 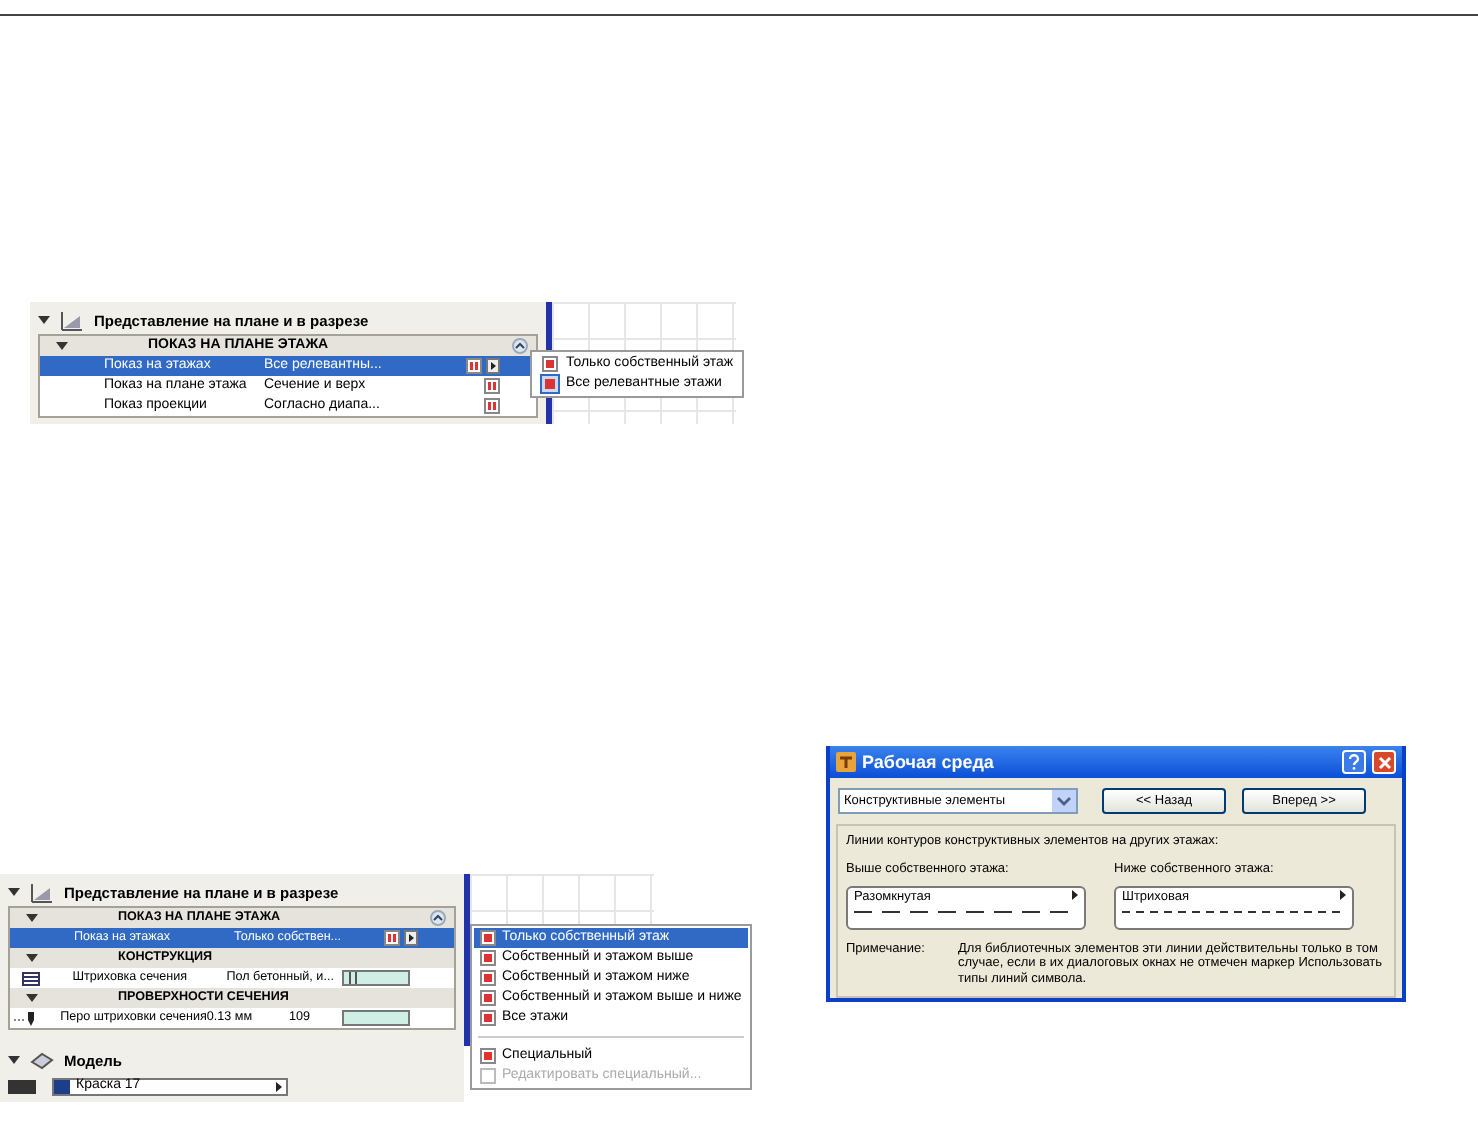 I want to click on help-icon, so click(x=1354, y=762).